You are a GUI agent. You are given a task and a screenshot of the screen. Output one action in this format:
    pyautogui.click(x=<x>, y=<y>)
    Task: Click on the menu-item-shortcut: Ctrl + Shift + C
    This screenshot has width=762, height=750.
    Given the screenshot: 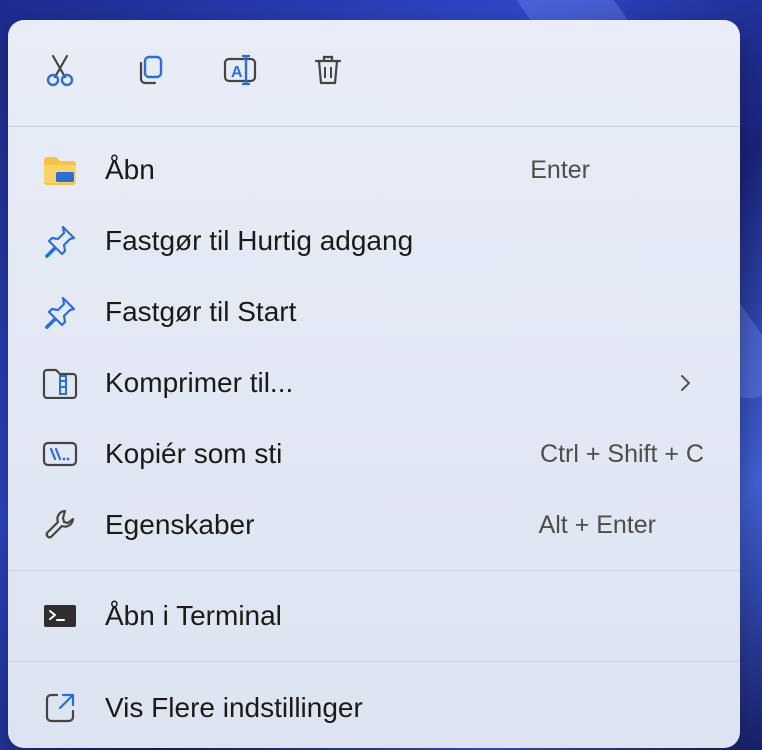 What is the action you would take?
    pyautogui.click(x=622, y=454)
    